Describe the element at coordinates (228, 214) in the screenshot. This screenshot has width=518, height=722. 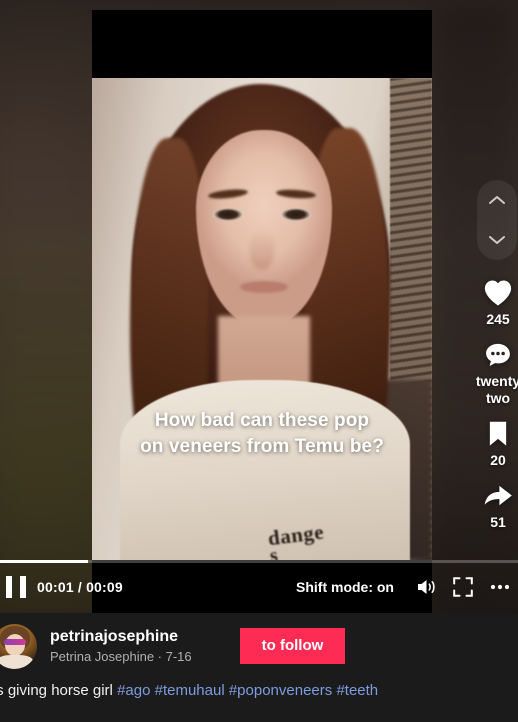
I see `subject-eye-left` at that location.